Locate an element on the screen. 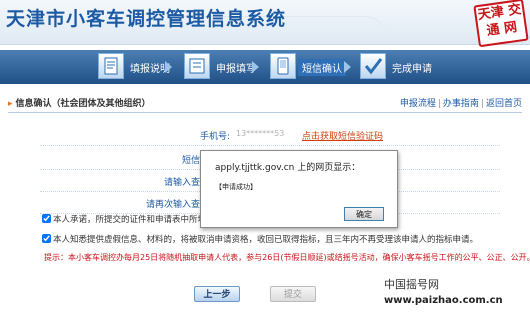 Image resolution: width=530 pixels, height=321 pixels. step-3-label: 短信确认 is located at coordinates (322, 67).